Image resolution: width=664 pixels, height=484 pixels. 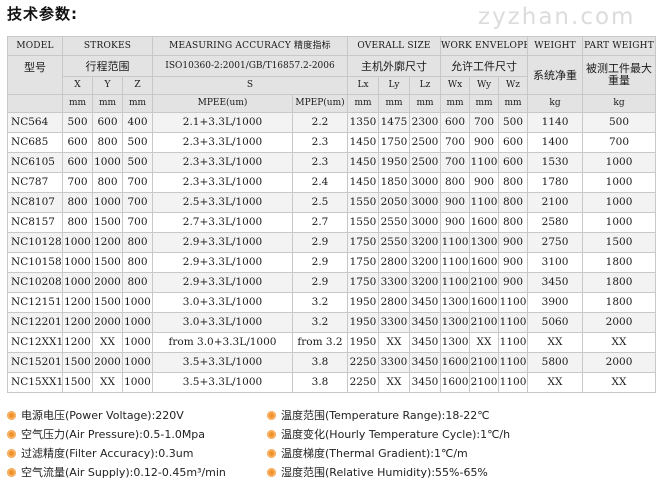 What do you see at coordinates (619, 75) in the screenshot?
I see `header-part-weight-zh: 被测工件最大重量` at bounding box center [619, 75].